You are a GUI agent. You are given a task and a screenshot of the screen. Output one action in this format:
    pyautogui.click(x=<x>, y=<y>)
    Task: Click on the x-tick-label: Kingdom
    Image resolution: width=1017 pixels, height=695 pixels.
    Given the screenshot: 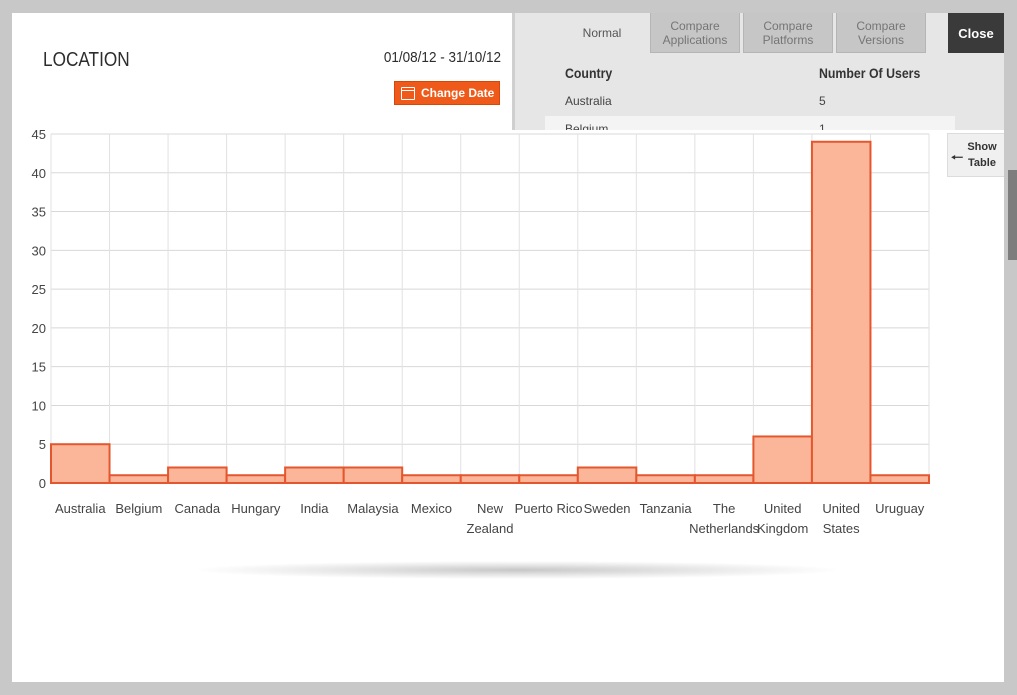 What is the action you would take?
    pyautogui.click(x=782, y=528)
    